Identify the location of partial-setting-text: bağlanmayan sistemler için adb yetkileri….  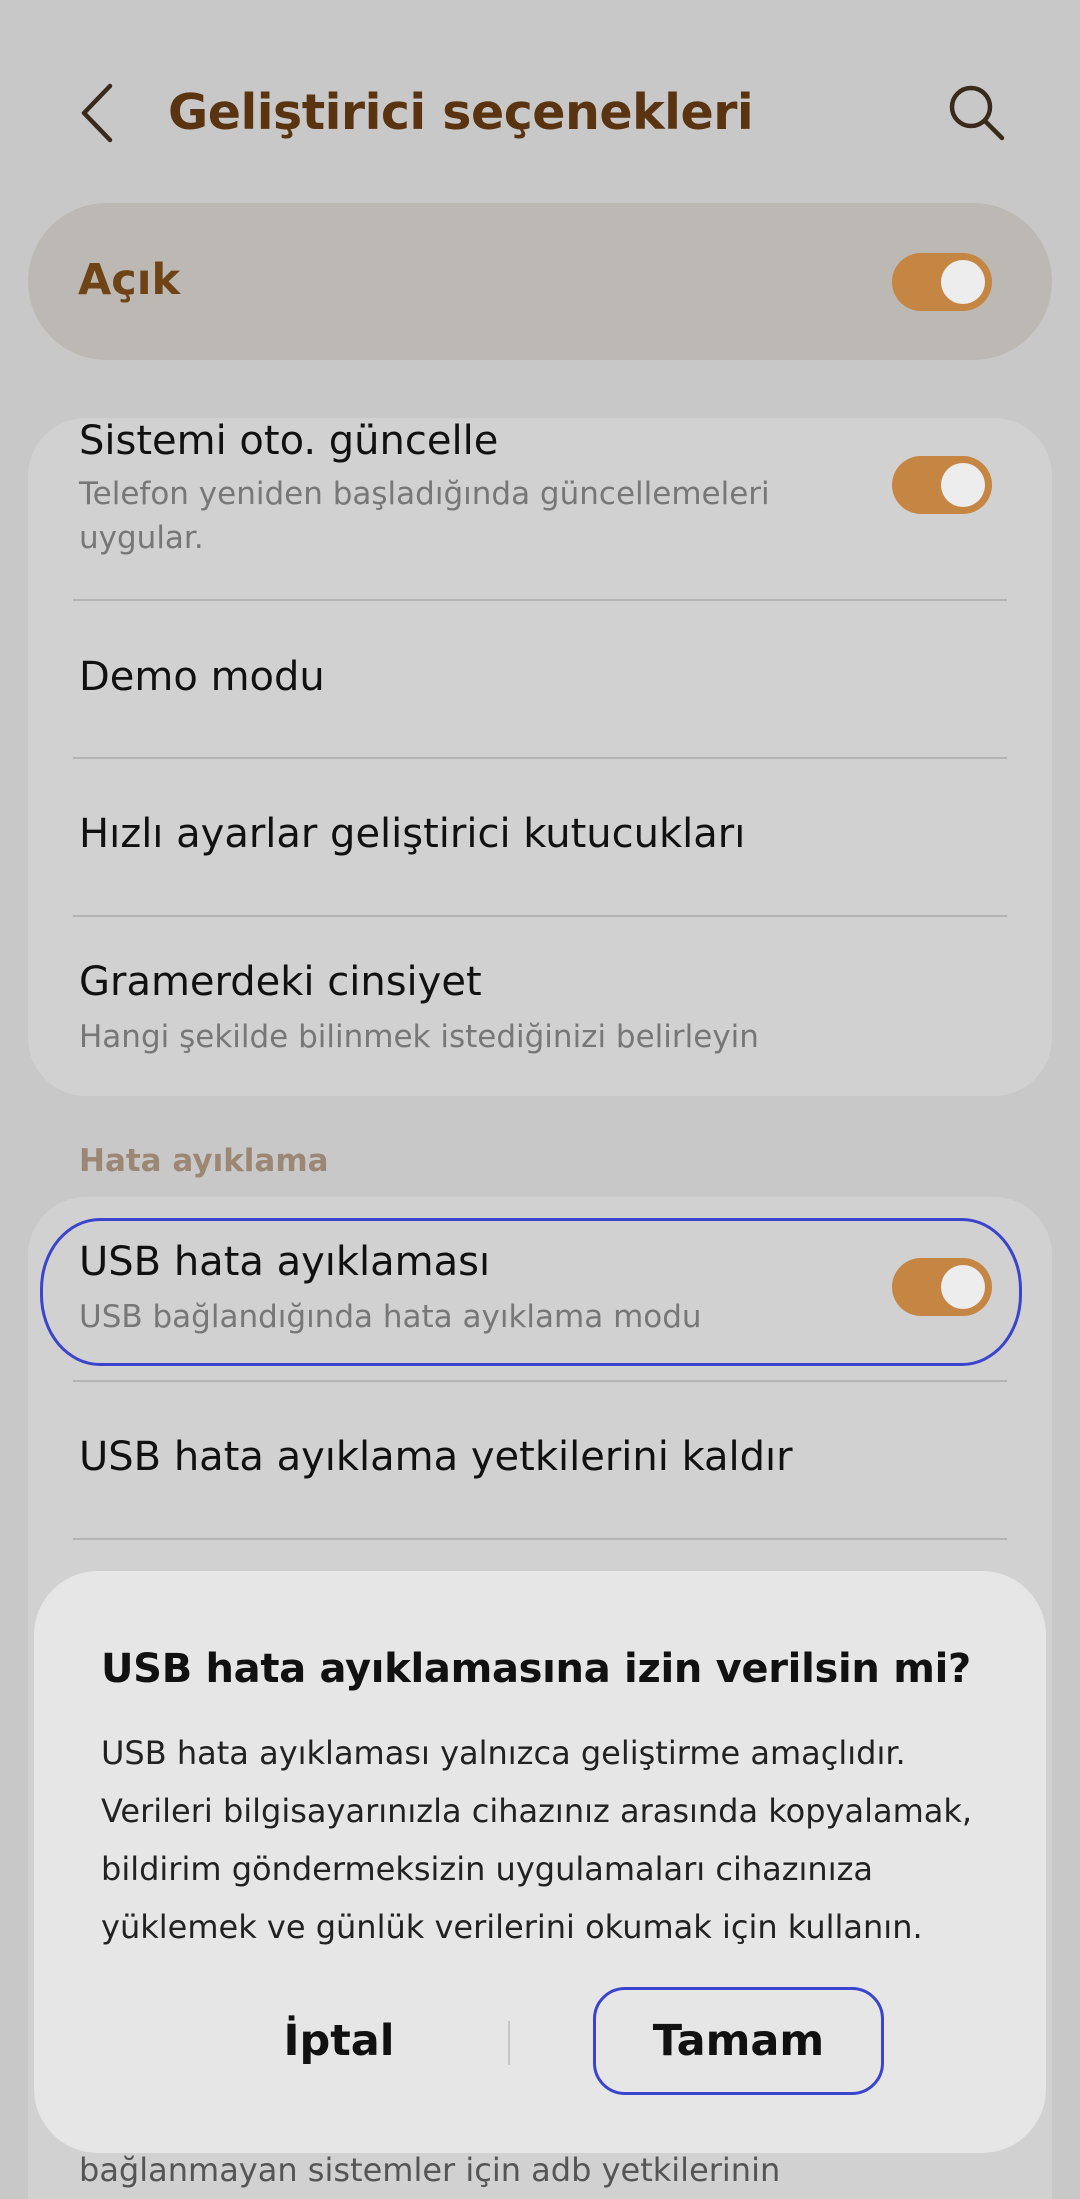
(430, 2170).